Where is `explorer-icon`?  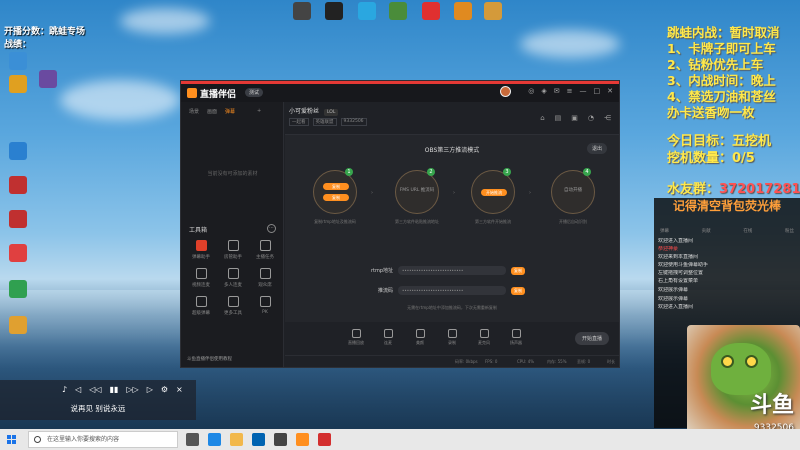
explorer-icon is located at coordinates (236, 439).